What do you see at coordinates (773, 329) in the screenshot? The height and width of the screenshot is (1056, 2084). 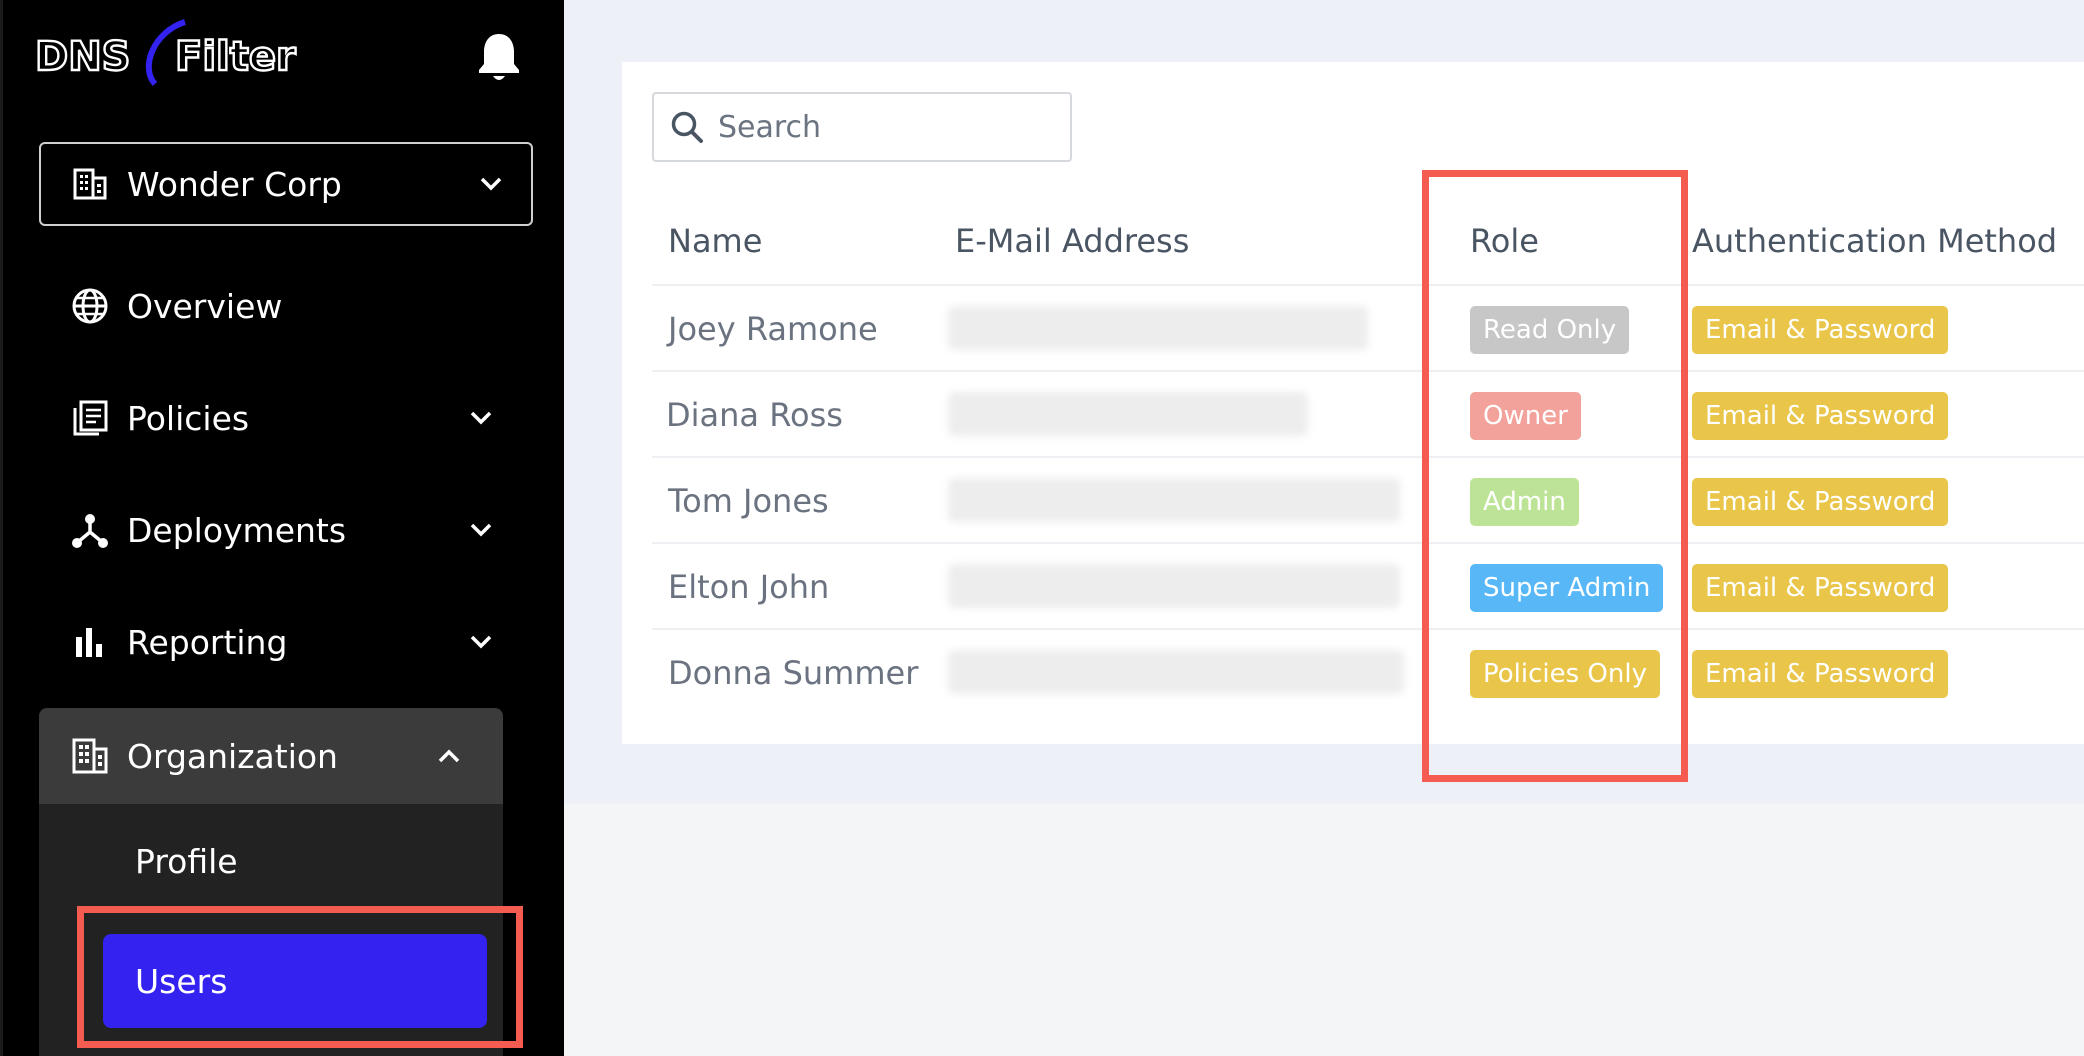 I see `user-name: Joey Ramone` at bounding box center [773, 329].